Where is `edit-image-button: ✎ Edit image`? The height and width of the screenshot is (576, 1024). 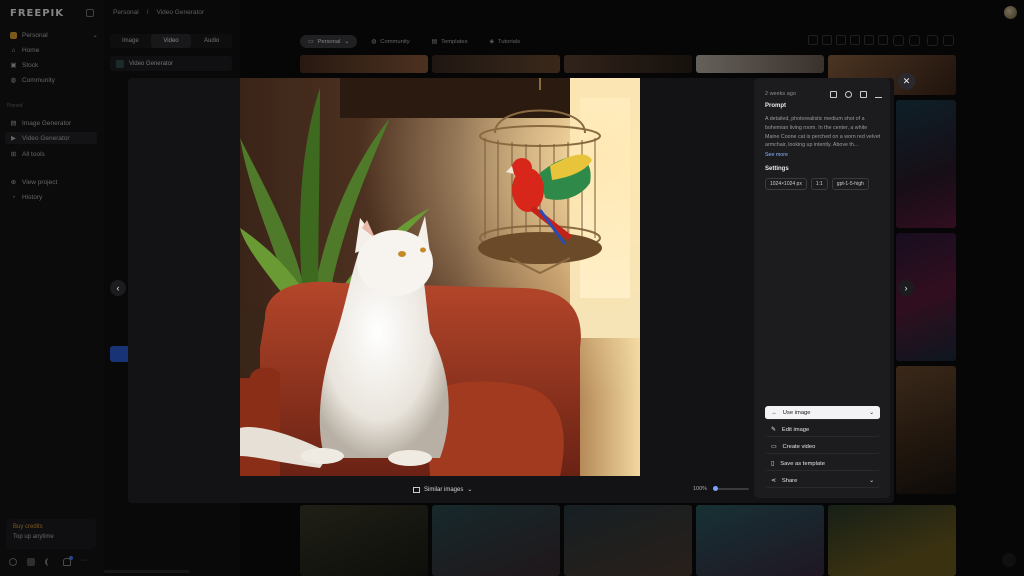 edit-image-button: ✎ Edit image is located at coordinates (822, 430).